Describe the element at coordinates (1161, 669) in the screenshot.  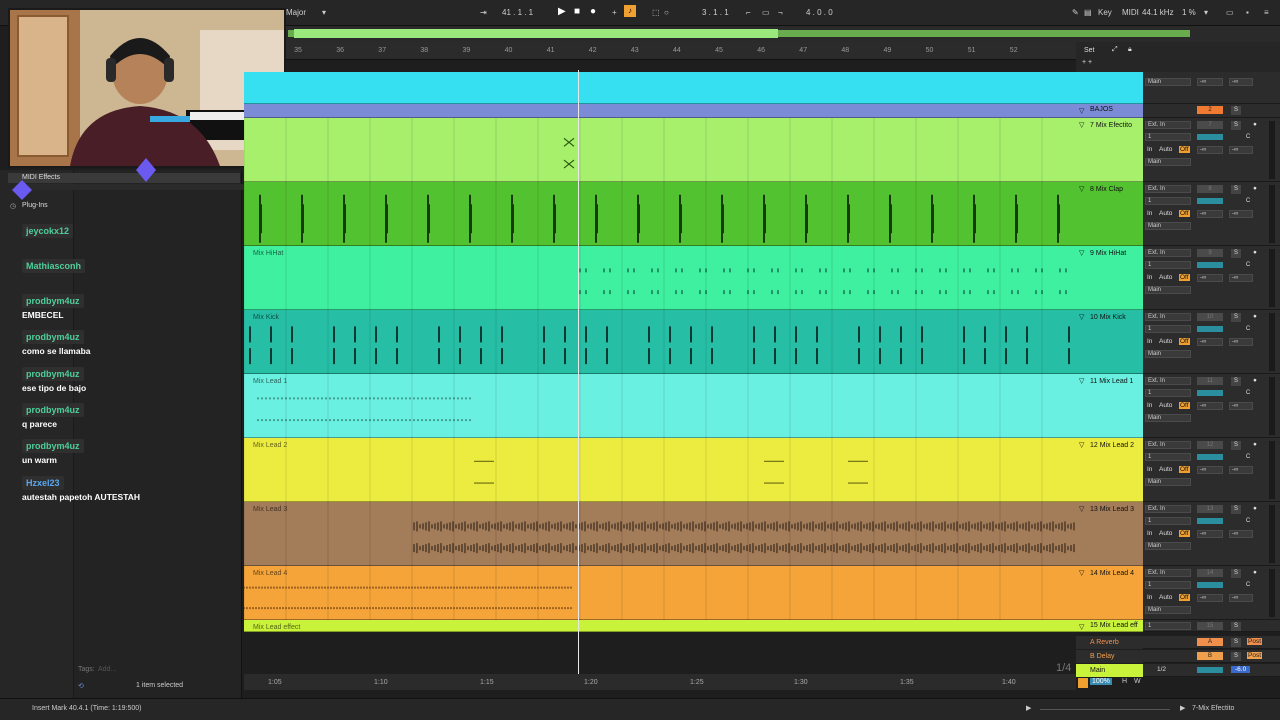
I see `main-ratio: 1/2` at that location.